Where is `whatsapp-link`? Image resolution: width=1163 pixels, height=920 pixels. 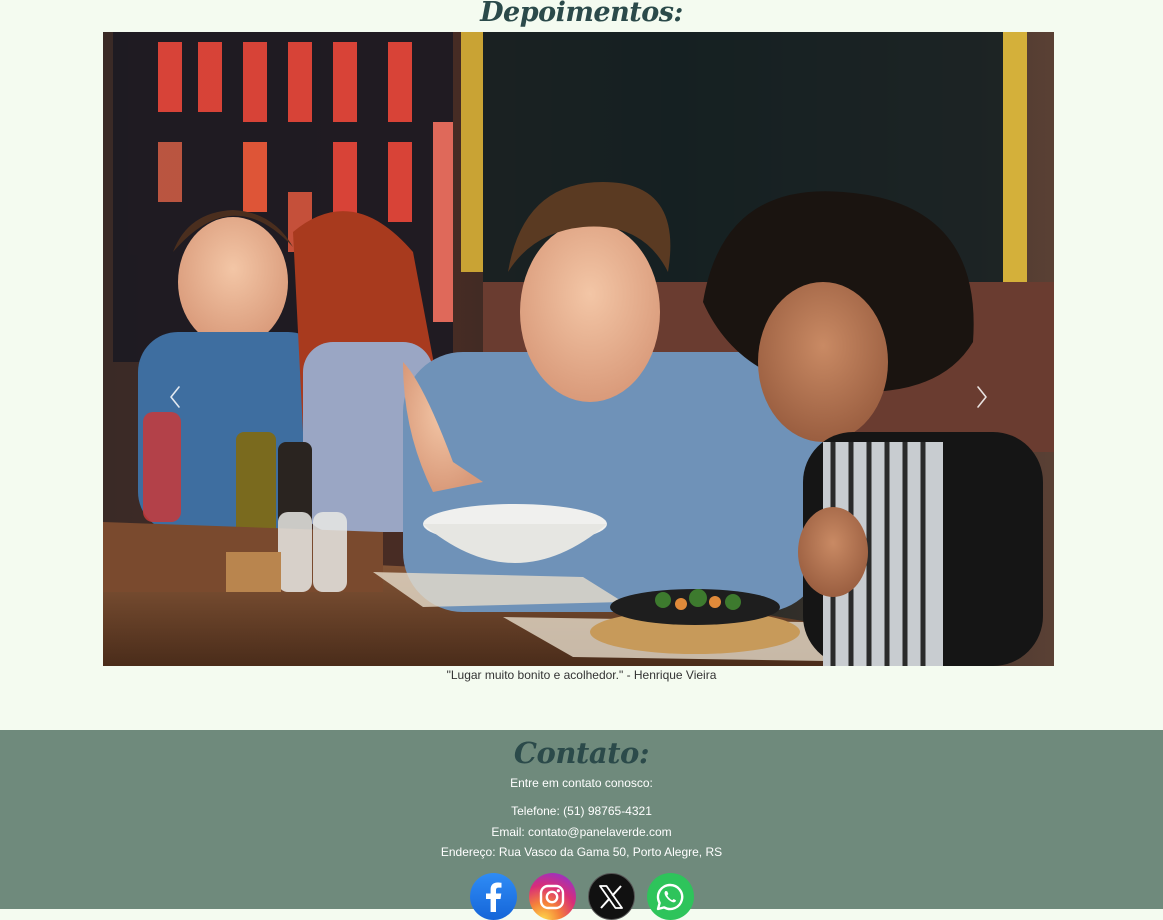
whatsapp-link is located at coordinates (670, 896).